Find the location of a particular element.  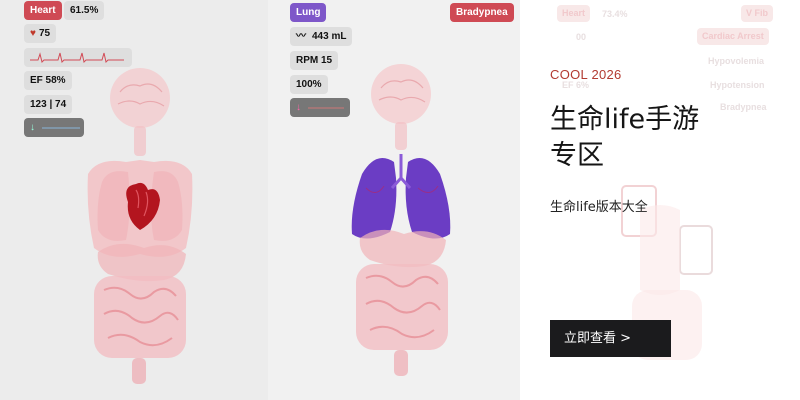

heart-percent-chip: 61.5% is located at coordinates (84, 10).